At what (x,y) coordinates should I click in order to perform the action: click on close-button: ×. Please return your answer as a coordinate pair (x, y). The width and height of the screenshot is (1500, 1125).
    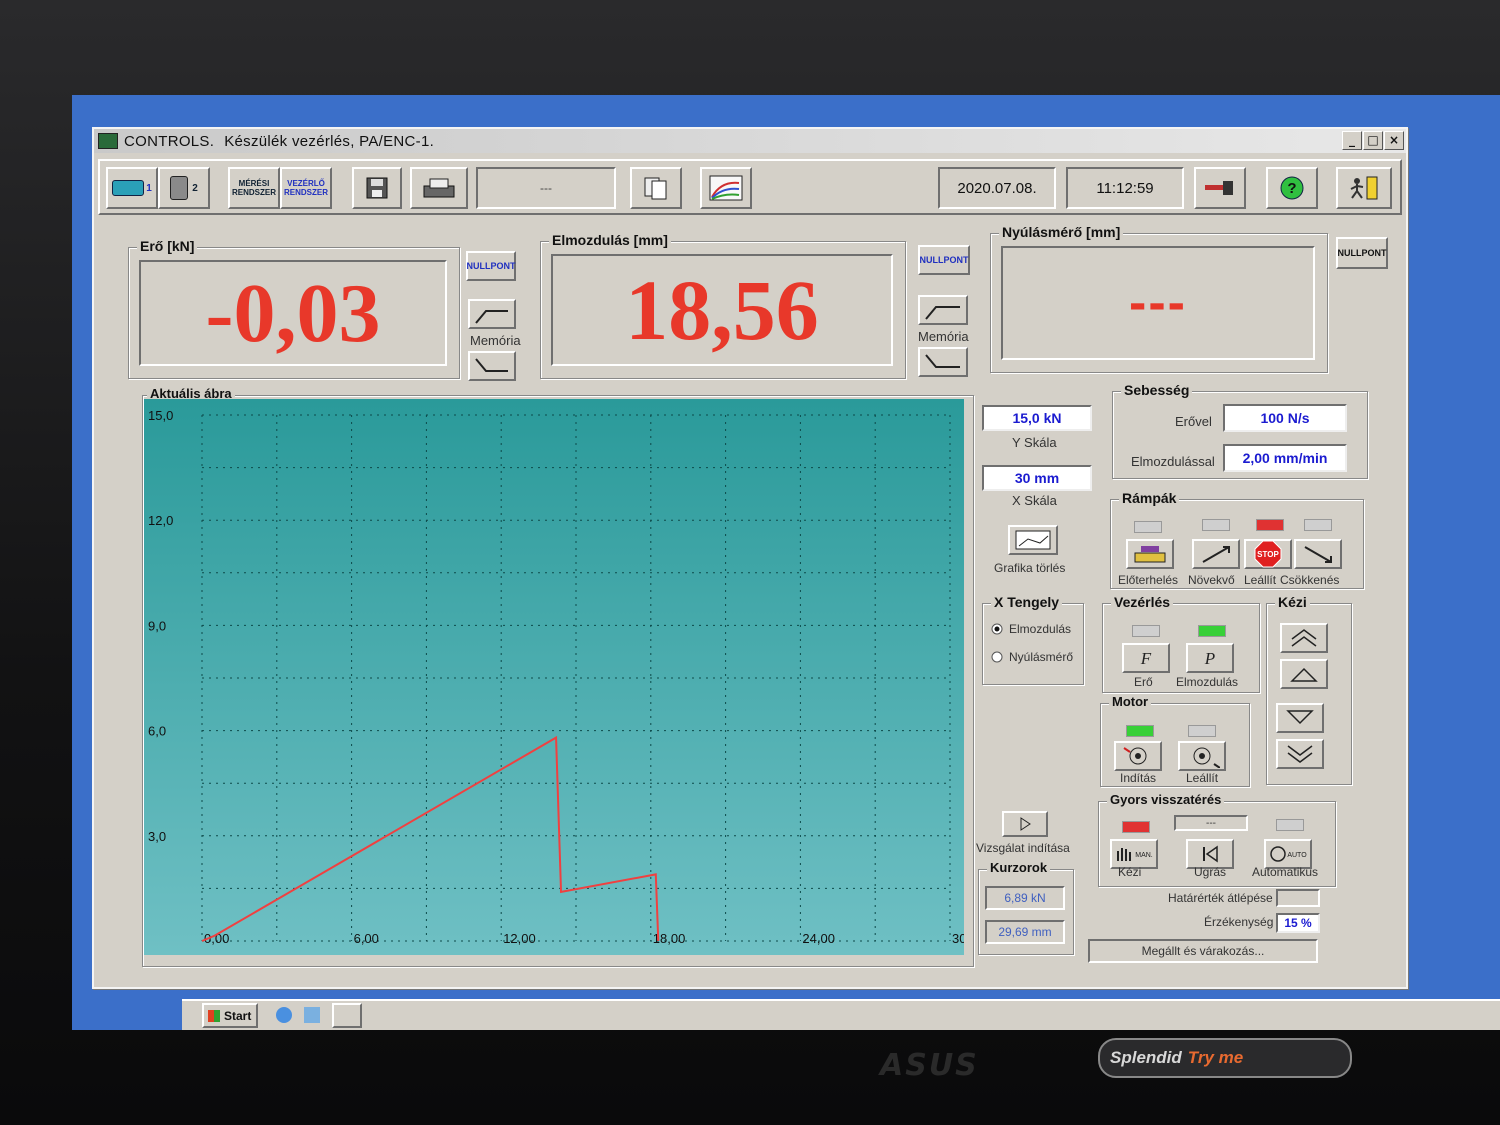
    Looking at the image, I should click on (1394, 140).